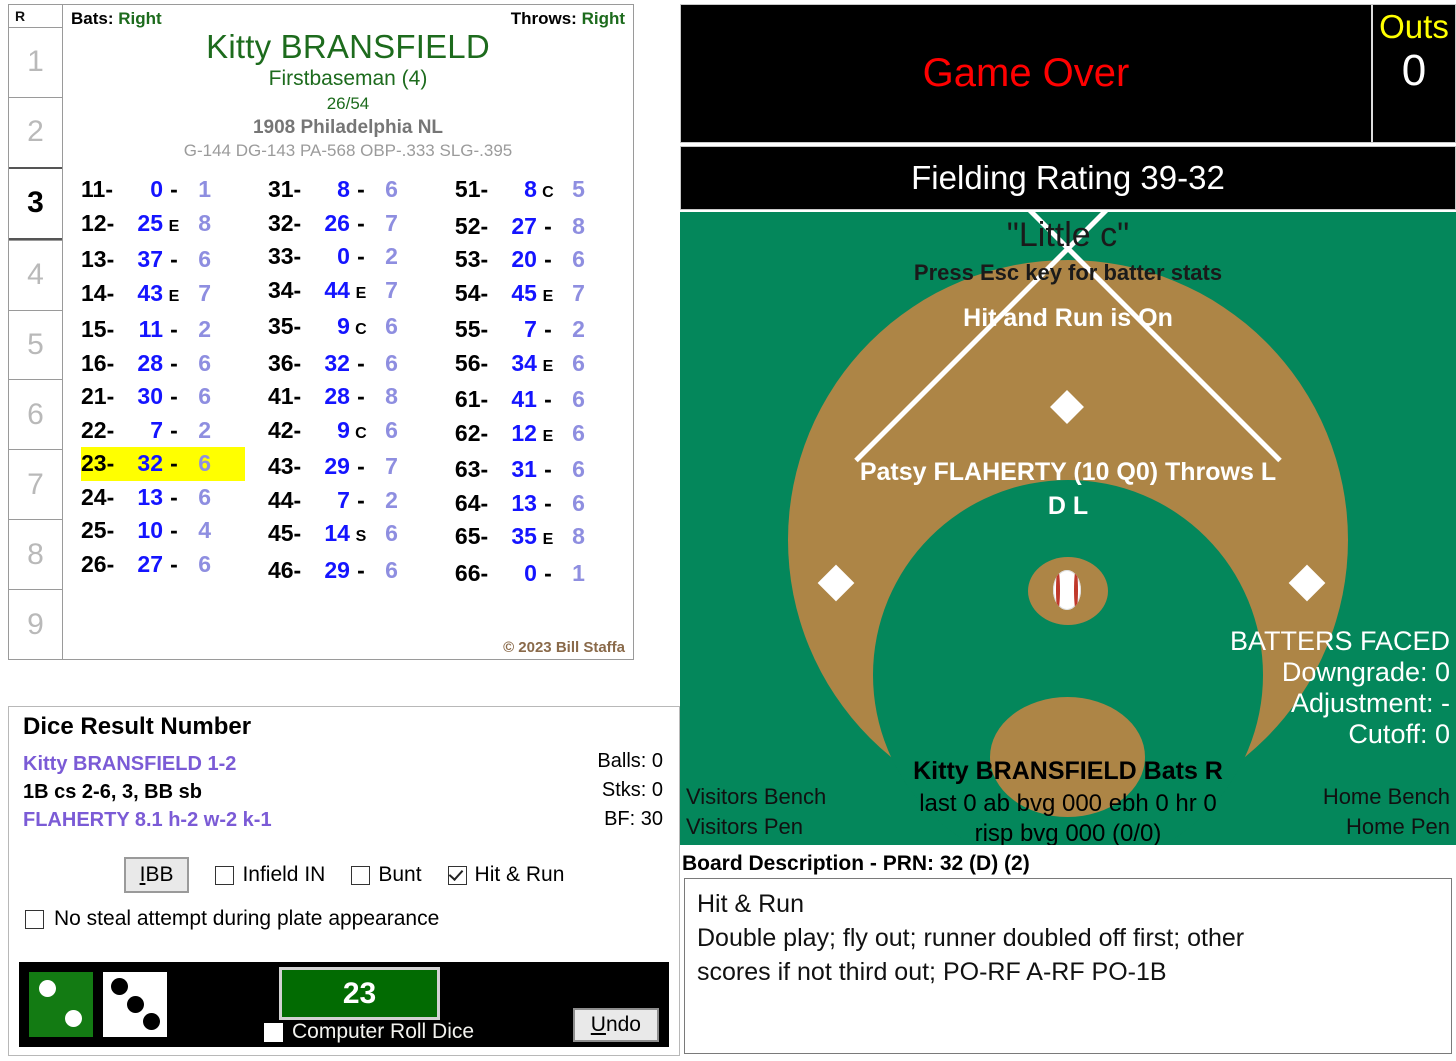  Describe the element at coordinates (348, 19) in the screenshot. I see `bats-throws-row: Bats: Right Throws: Right` at that location.